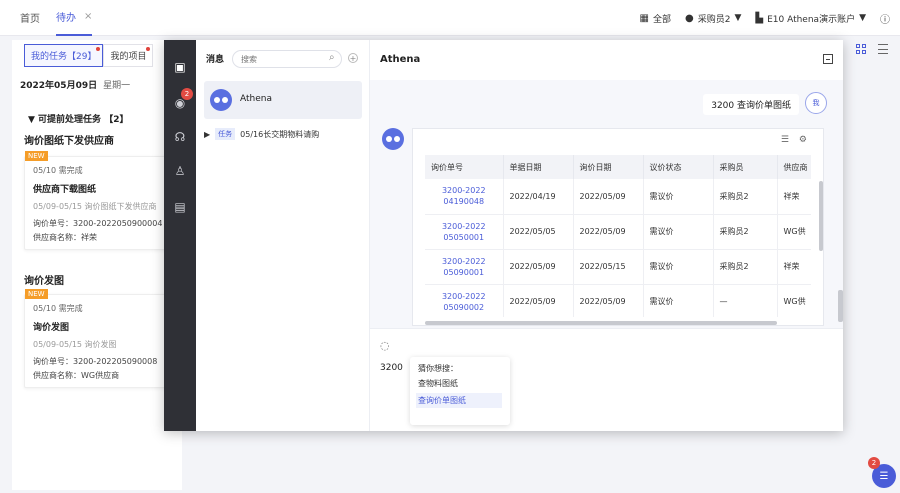 The image size is (900, 493). I want to click on inquiry-number-link: 3200-2022 05050001, so click(464, 232).